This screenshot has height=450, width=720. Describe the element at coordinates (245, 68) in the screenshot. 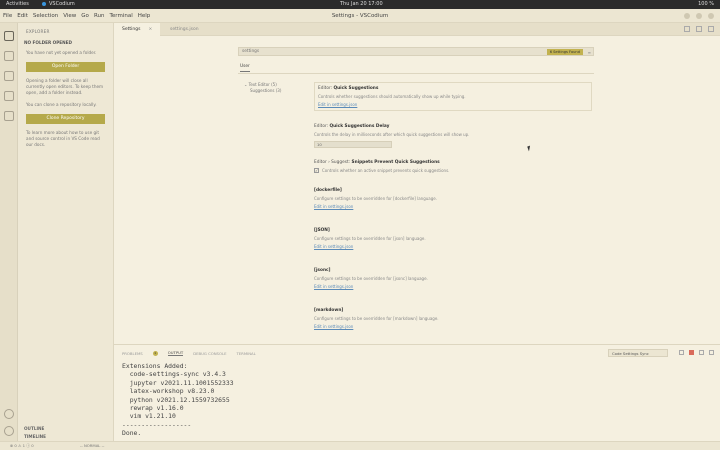

I see `tab-user-settings: User` at that location.